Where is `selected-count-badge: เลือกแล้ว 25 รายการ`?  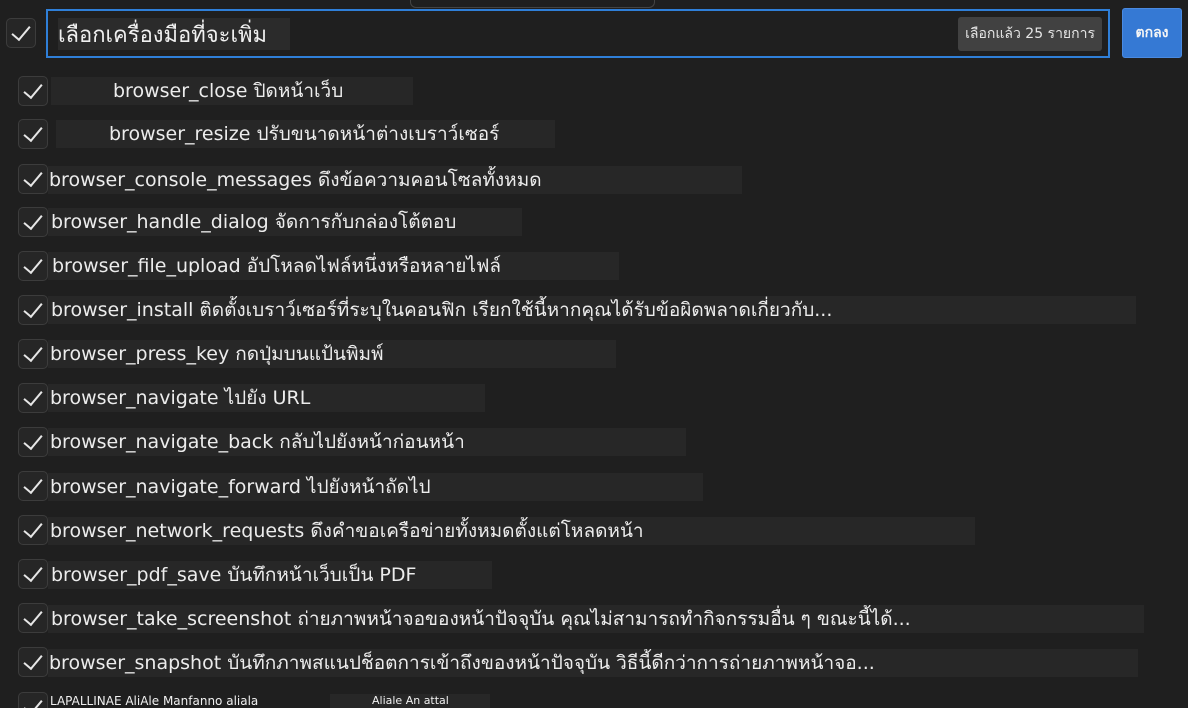
selected-count-badge: เลือกแล้ว 25 รายการ is located at coordinates (1030, 34).